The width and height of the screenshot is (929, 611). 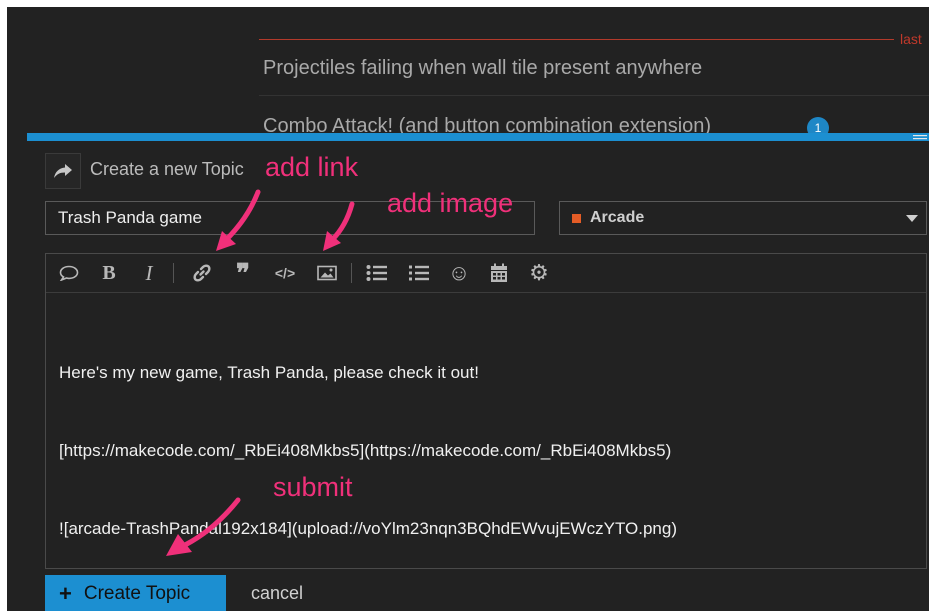 I want to click on quote-bubble-icon, so click(x=69, y=273).